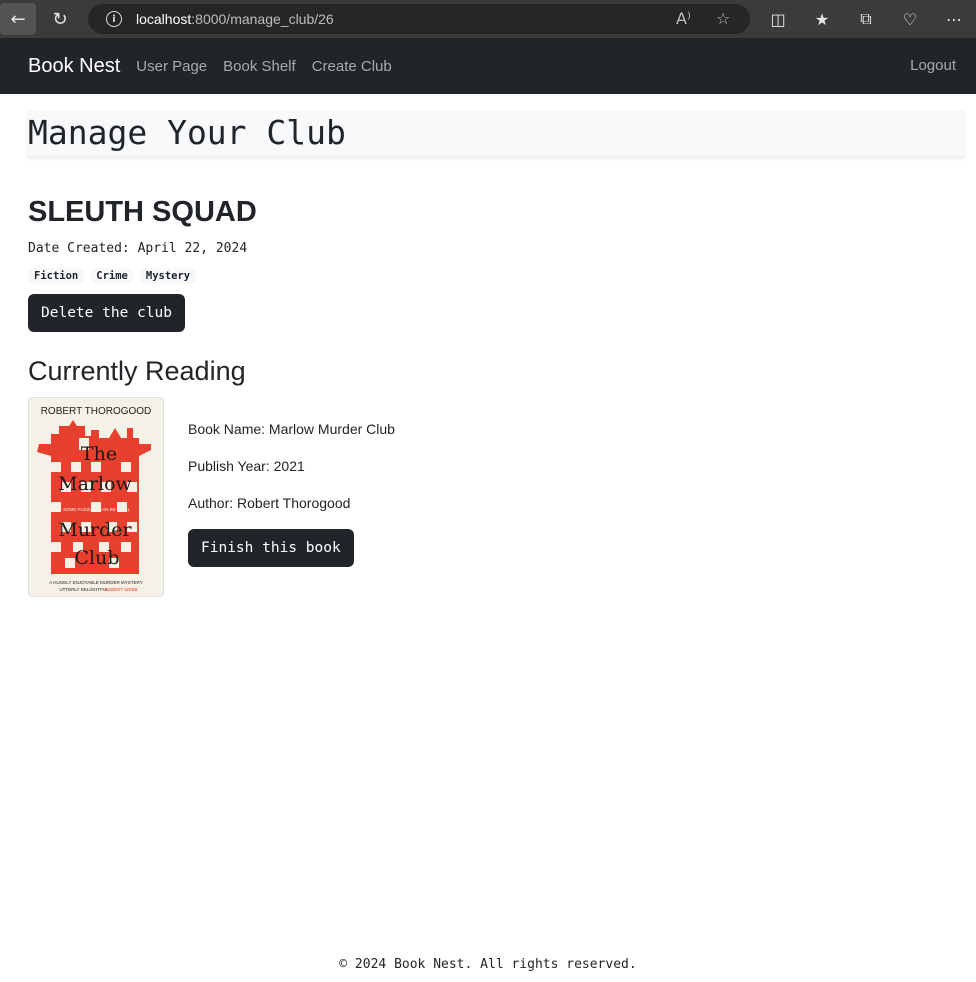 Image resolution: width=976 pixels, height=982 pixels. I want to click on cover-title-word-4: Club, so click(96, 558).